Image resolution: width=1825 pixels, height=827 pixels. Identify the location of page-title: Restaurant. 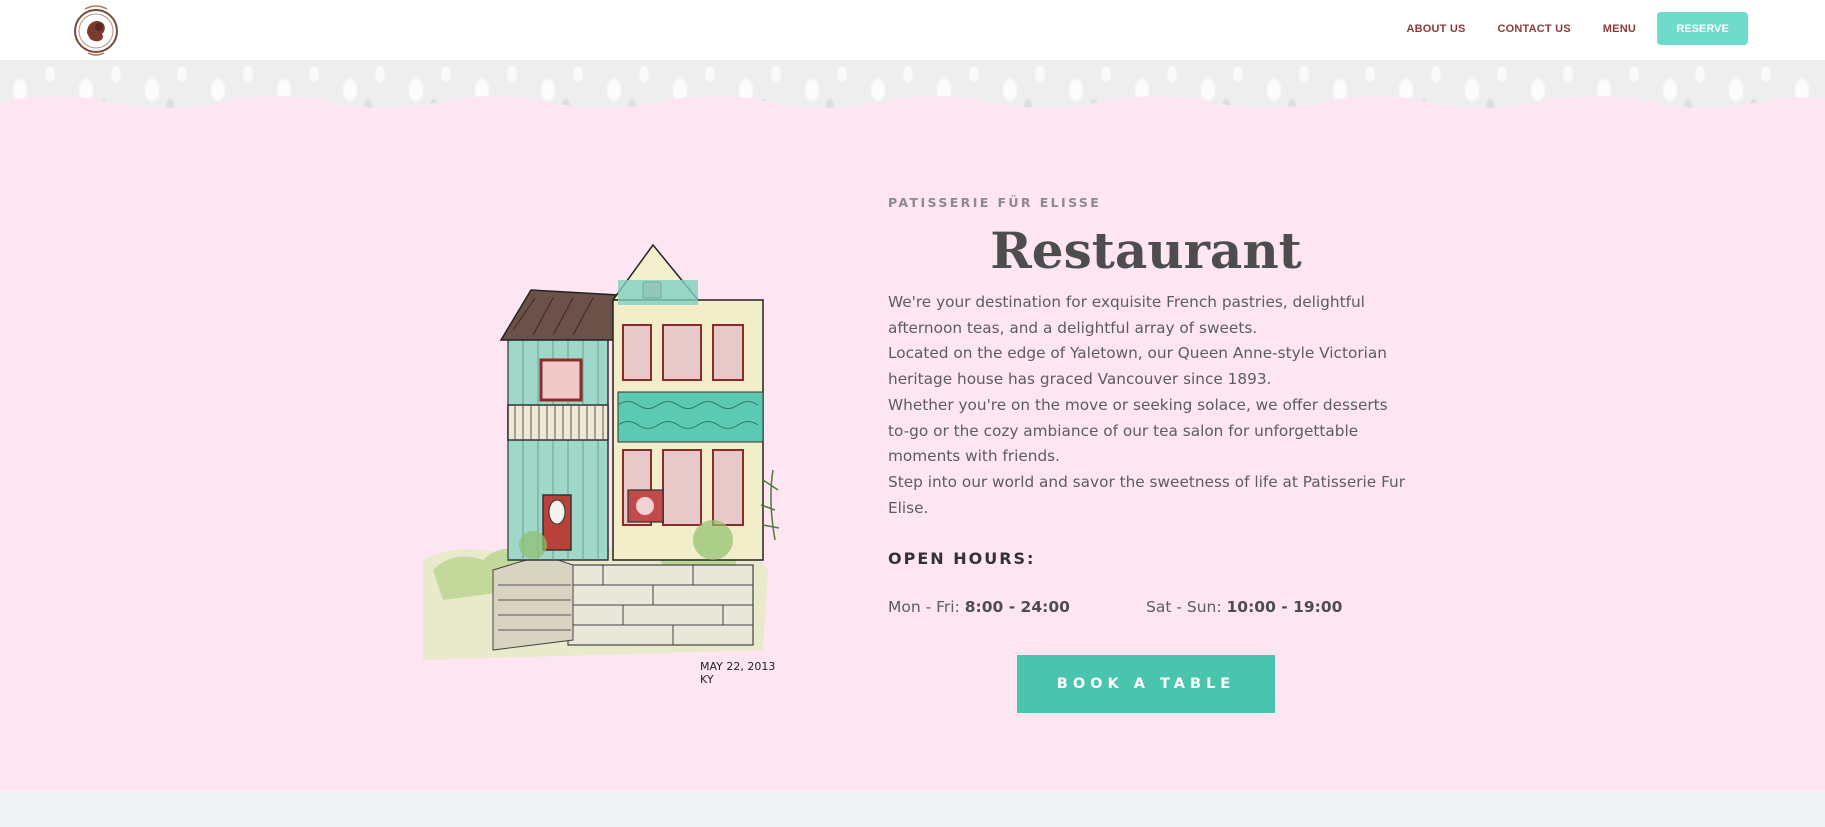
(1146, 250).